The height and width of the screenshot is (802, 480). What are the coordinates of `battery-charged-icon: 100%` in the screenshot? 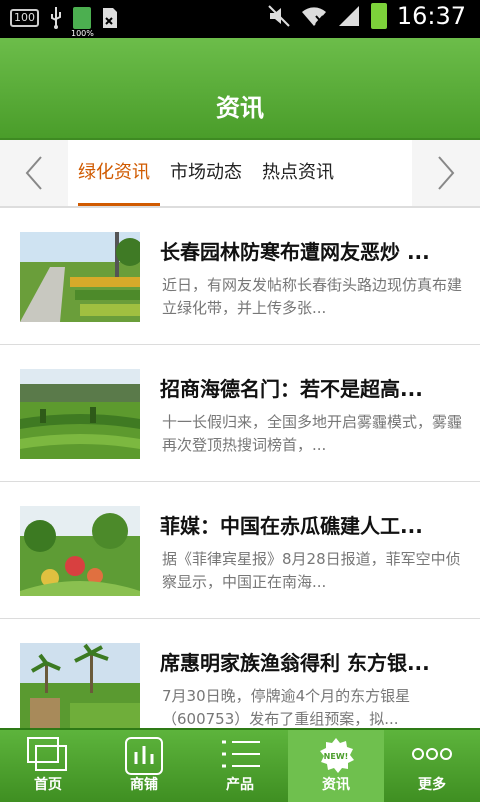 It's located at (82, 22).